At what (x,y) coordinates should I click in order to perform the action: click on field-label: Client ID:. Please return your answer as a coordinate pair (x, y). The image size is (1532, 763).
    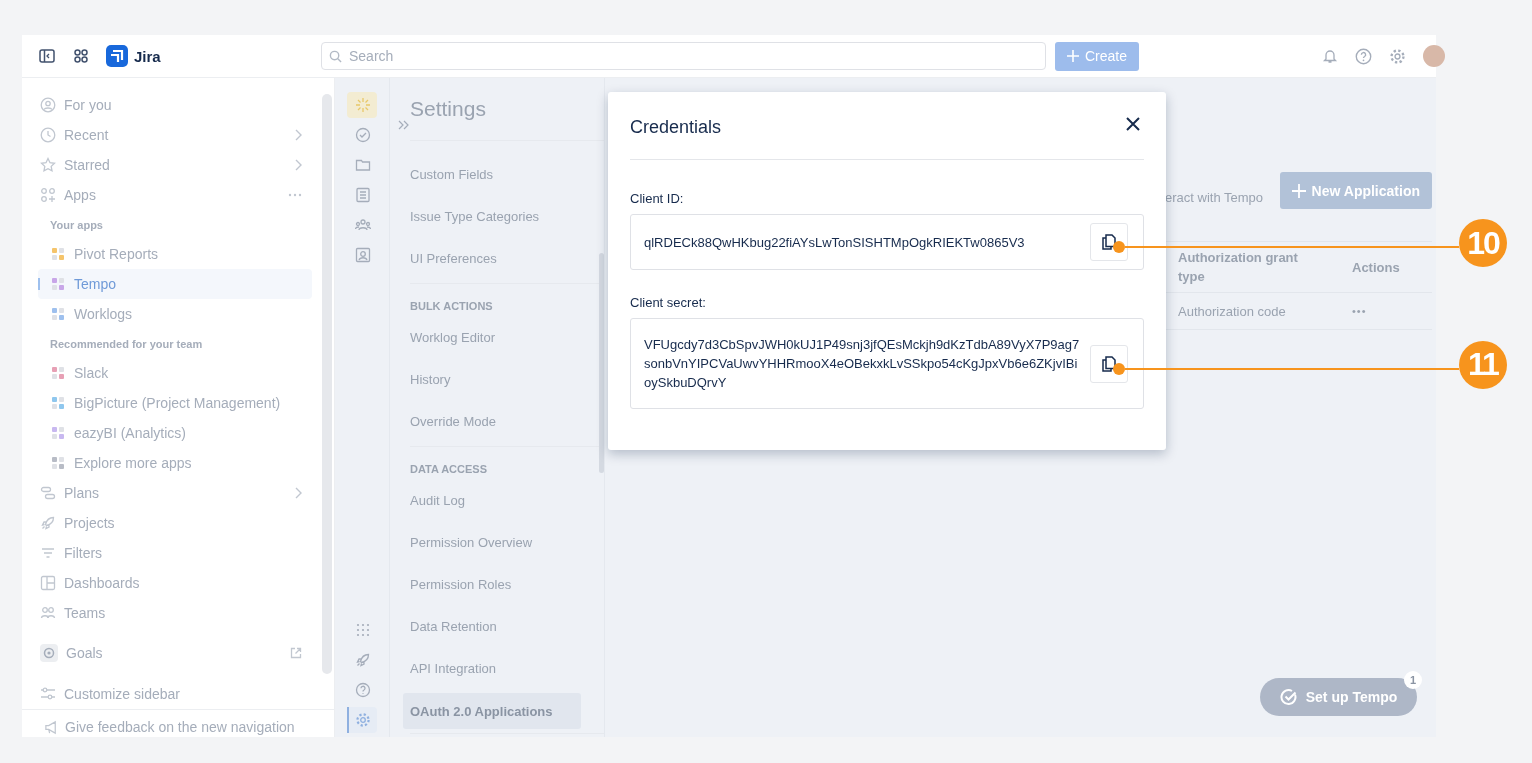
    Looking at the image, I should click on (657, 198).